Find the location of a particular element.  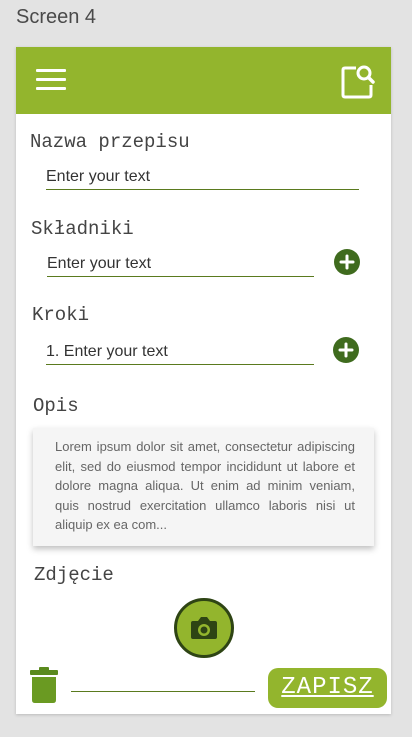

ingredients-input: Enter your text is located at coordinates (180, 265).